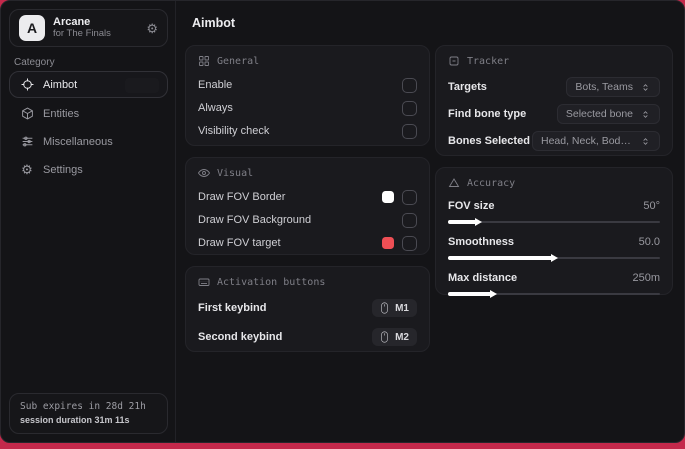 Image resolution: width=685 pixels, height=449 pixels. I want to click on second-keybind-button: M2, so click(394, 337).